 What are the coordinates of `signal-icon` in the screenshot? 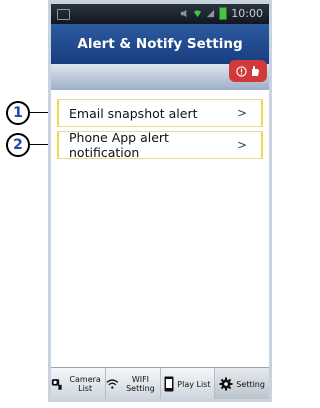 It's located at (211, 13).